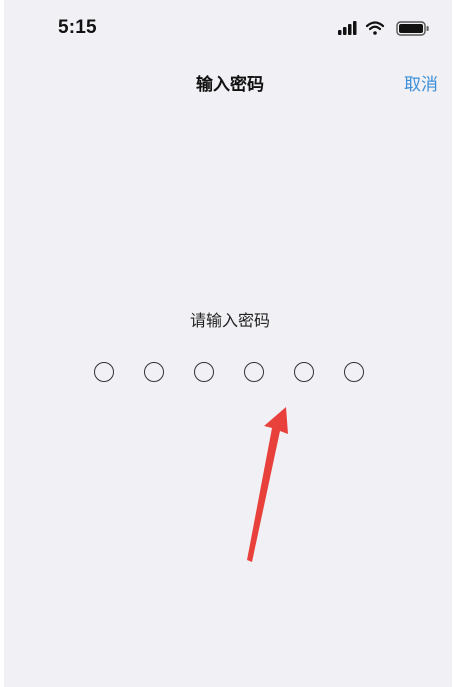 The width and height of the screenshot is (454, 687). What do you see at coordinates (412, 28) in the screenshot?
I see `battery-icon` at bounding box center [412, 28].